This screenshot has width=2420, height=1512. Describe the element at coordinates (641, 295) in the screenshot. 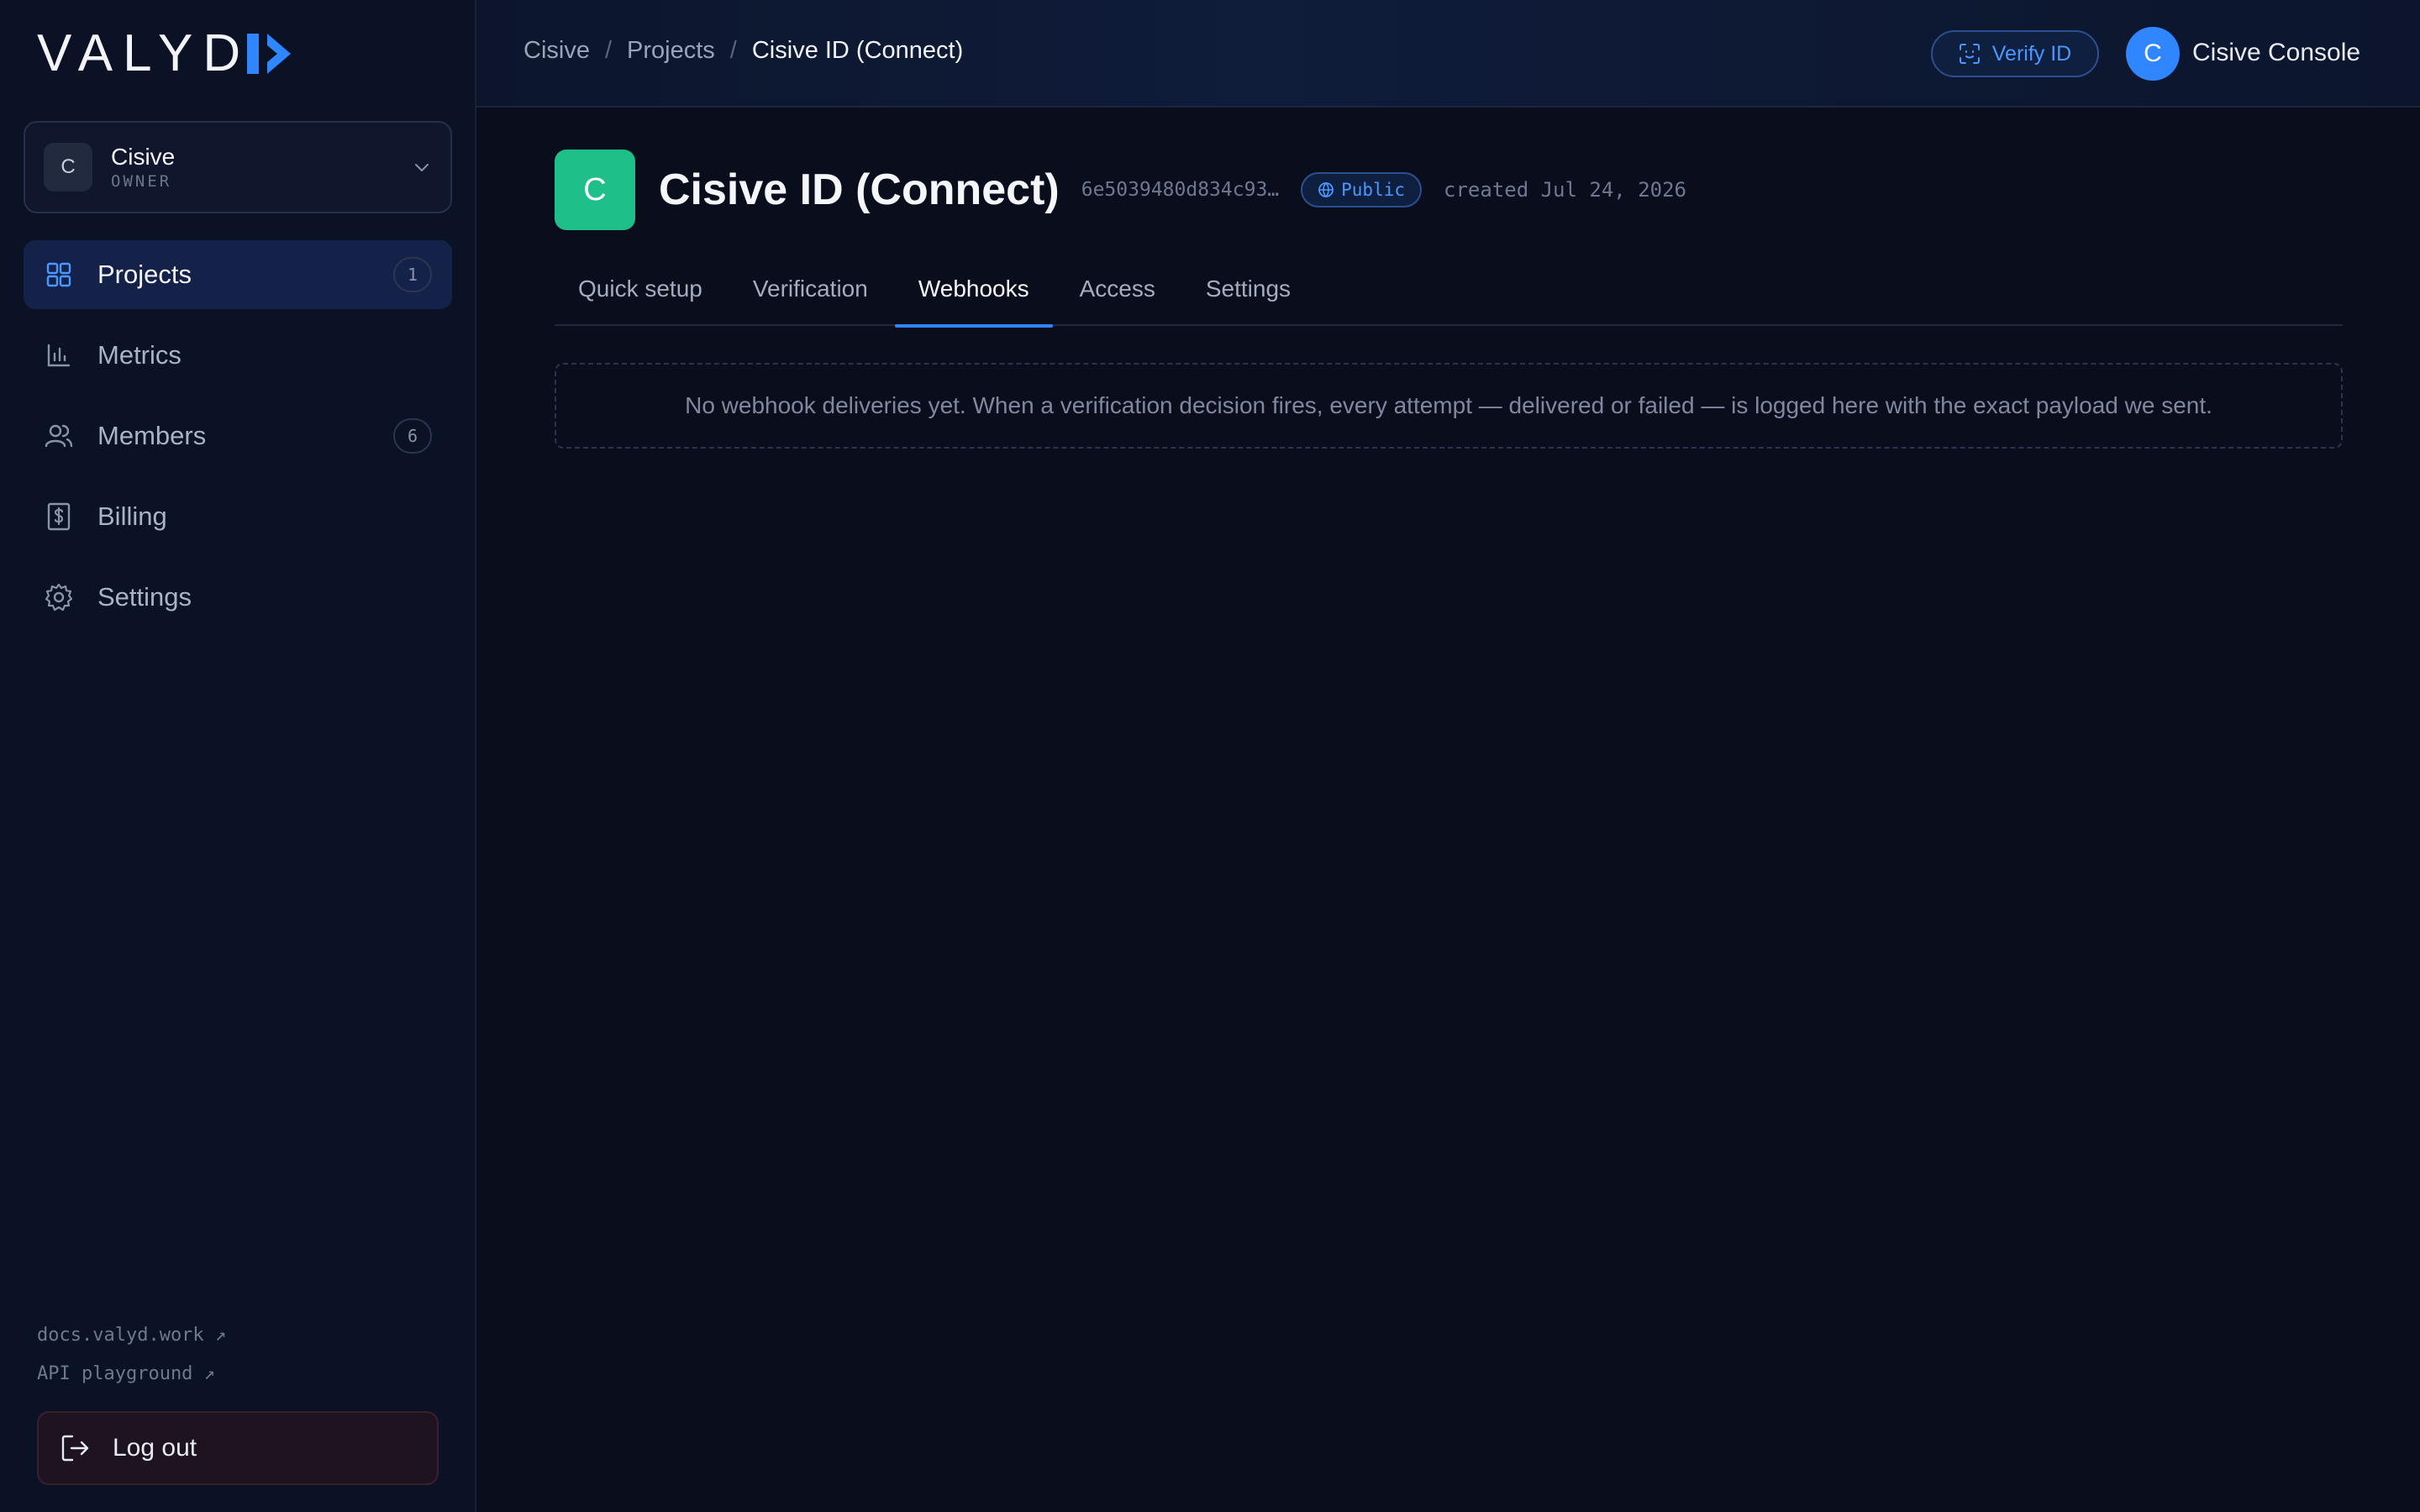

I see `tab-quick-setup: Quick setup` at that location.